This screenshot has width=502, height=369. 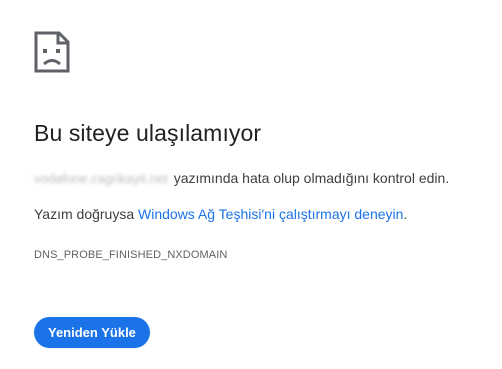 What do you see at coordinates (101, 178) in the screenshot?
I see `blurred-url: vodafone.cagrikayit.net` at bounding box center [101, 178].